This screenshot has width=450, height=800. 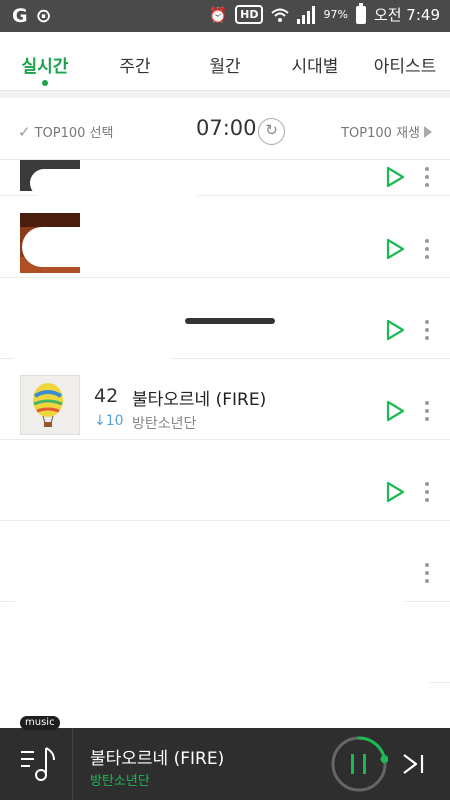 What do you see at coordinates (40, 723) in the screenshot?
I see `music-source-tag: music` at bounding box center [40, 723].